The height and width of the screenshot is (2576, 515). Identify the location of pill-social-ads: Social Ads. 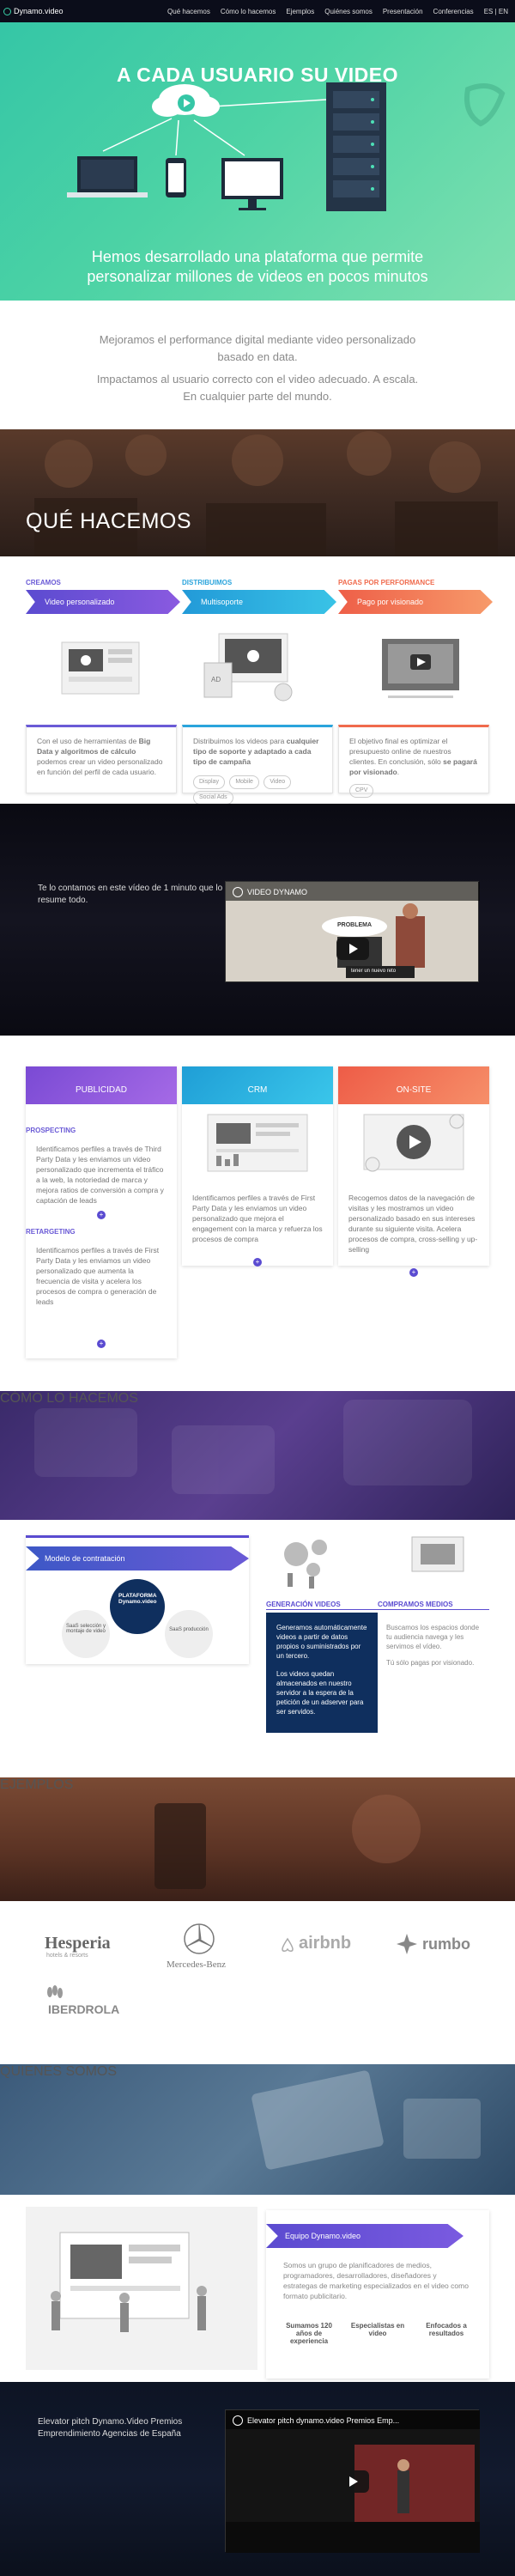
(213, 797).